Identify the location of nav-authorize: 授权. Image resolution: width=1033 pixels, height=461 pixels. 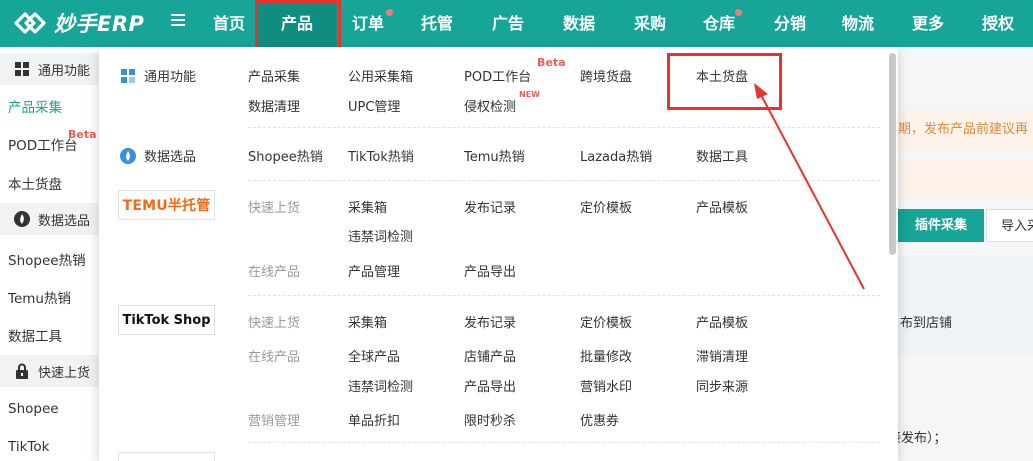
(998, 23).